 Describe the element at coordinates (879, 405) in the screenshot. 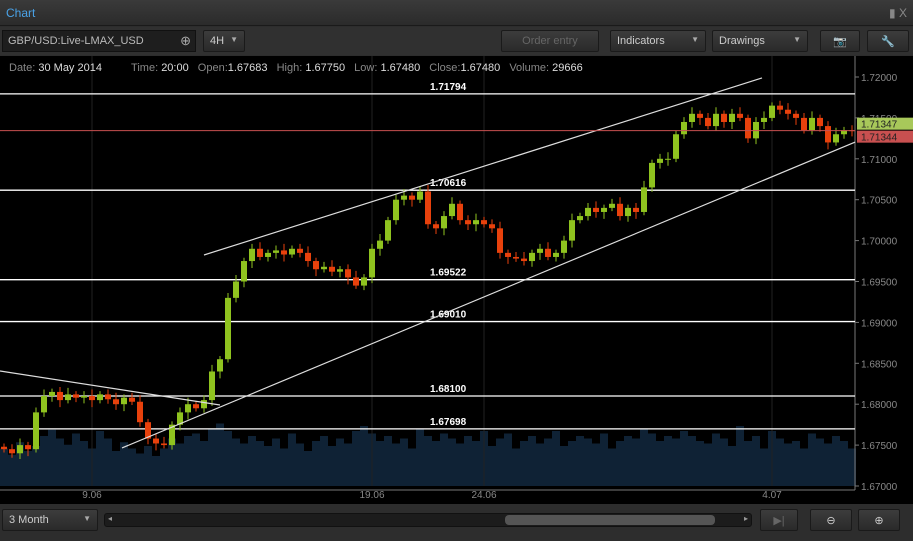

I see `y-tick-label: 1.68000` at that location.